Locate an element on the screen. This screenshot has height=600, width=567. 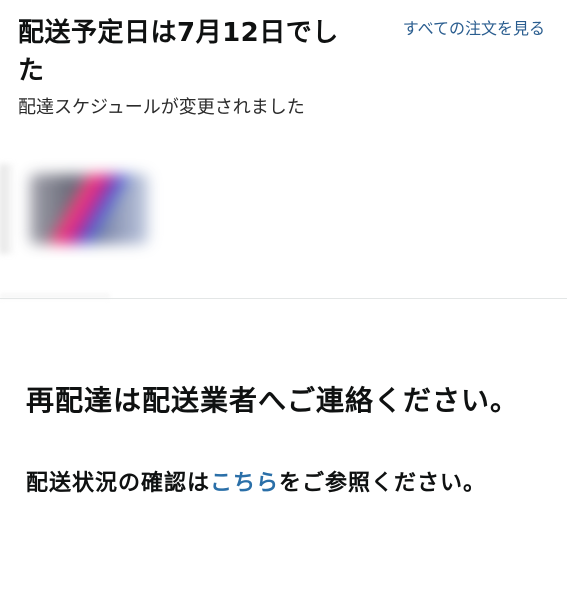
delivery-status-notice: 配送状況の確認はこちらをご参照ください。 is located at coordinates (281, 484).